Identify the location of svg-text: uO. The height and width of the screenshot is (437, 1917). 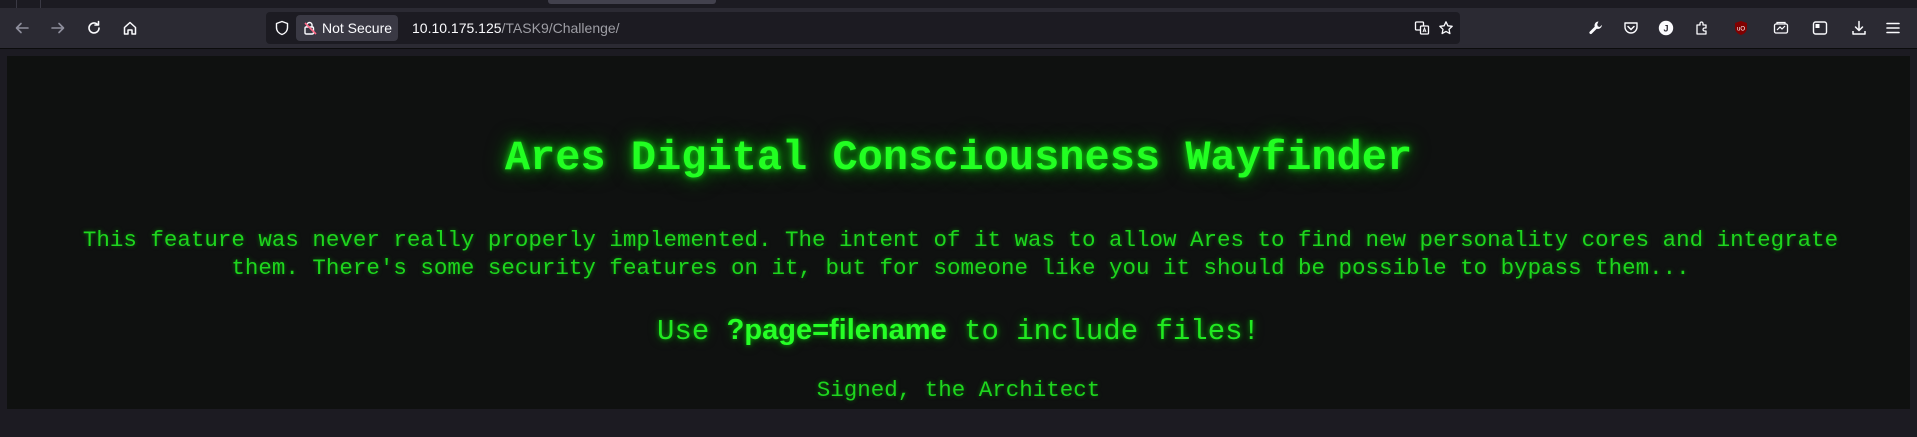
(1741, 30).